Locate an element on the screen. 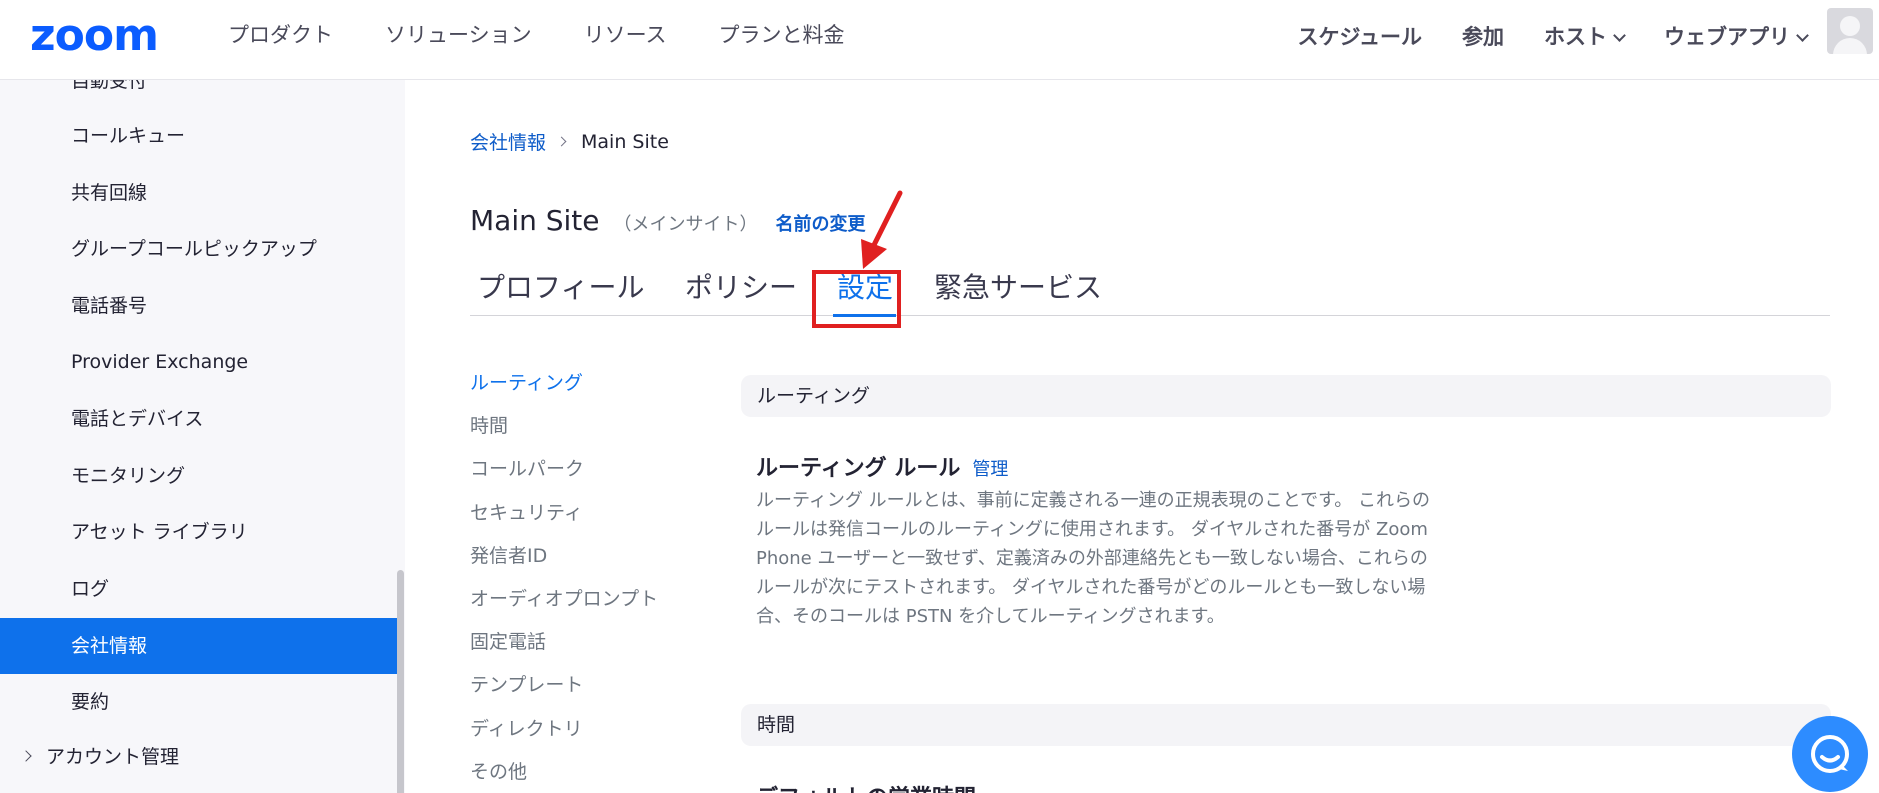 The width and height of the screenshot is (1879, 793). sidebar-item-phones-devices: 電話とデバイス is located at coordinates (199, 419).